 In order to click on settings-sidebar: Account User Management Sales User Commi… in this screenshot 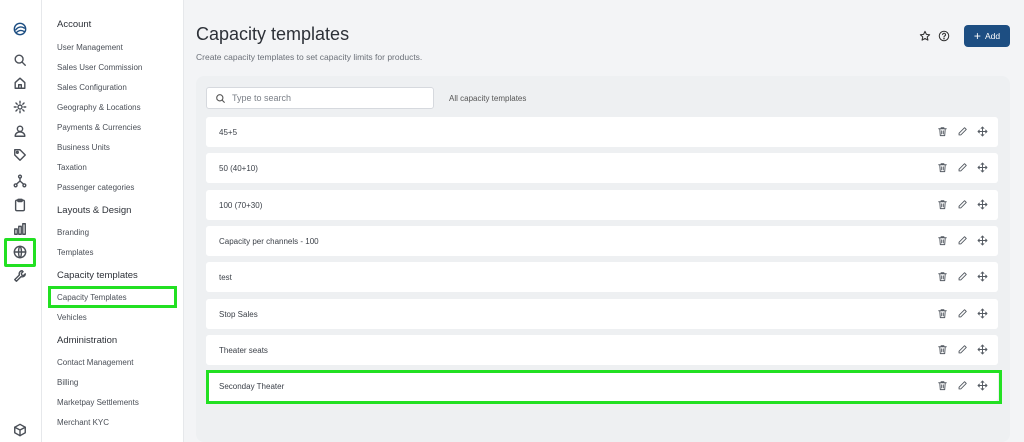, I will do `click(113, 221)`.